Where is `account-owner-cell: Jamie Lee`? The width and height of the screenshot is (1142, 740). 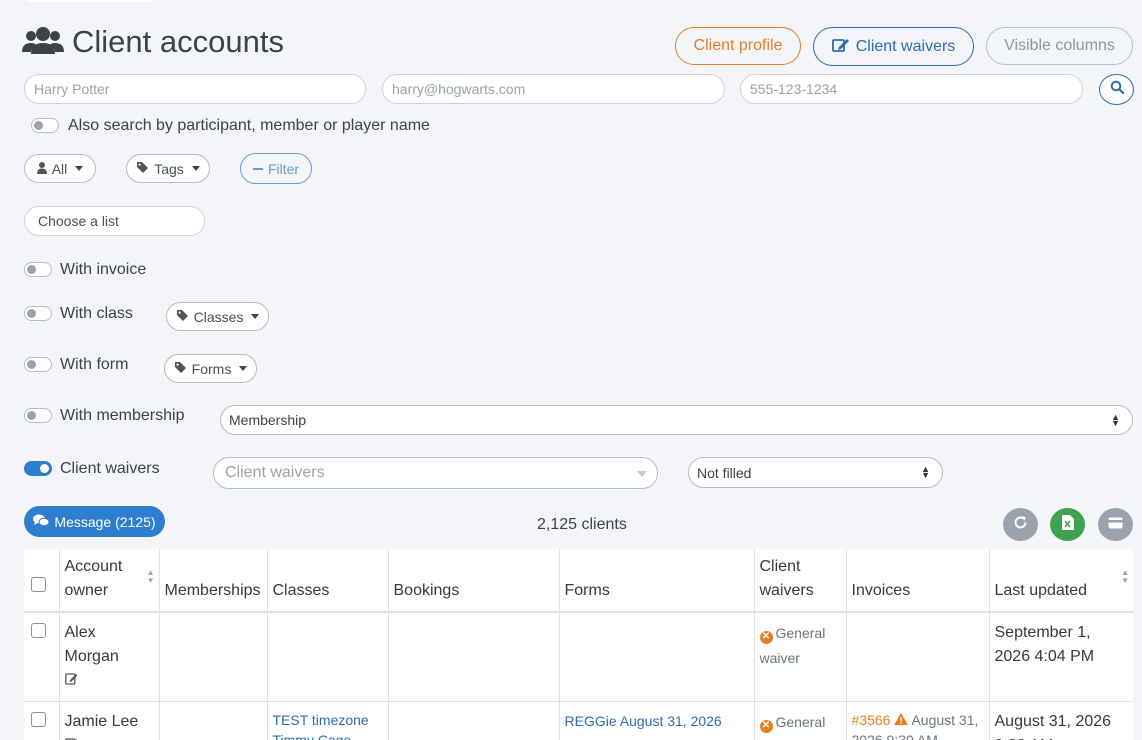 account-owner-cell: Jamie Lee is located at coordinates (109, 720).